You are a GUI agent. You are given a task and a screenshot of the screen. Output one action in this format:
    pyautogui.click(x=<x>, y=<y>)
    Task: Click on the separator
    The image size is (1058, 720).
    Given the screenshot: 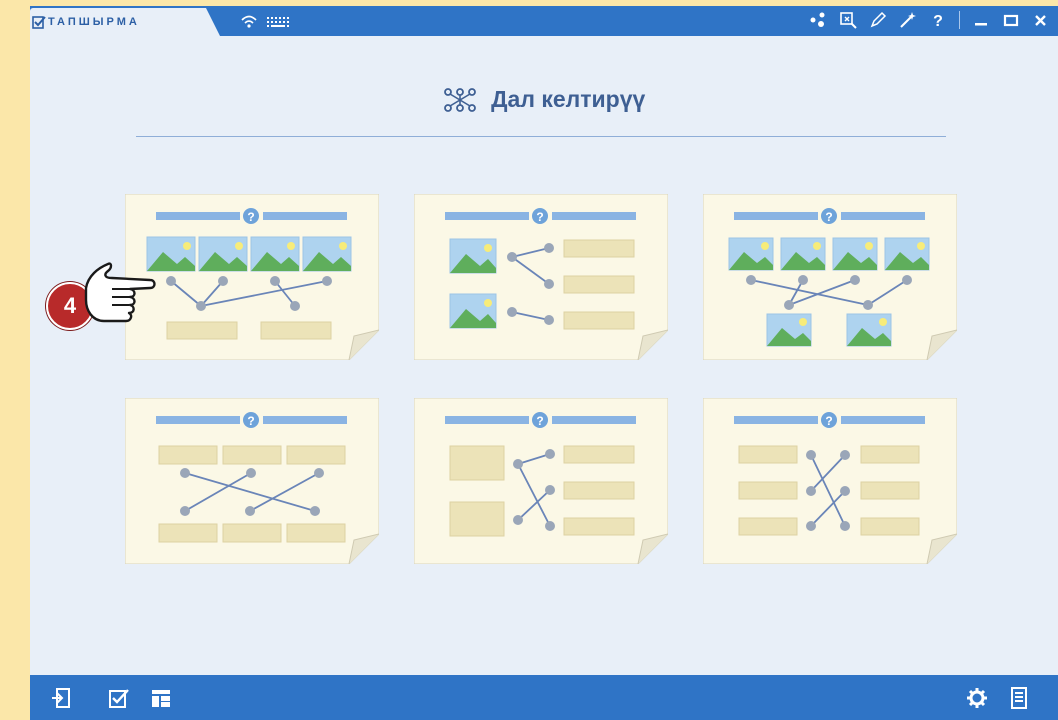 What is the action you would take?
    pyautogui.click(x=959, y=20)
    